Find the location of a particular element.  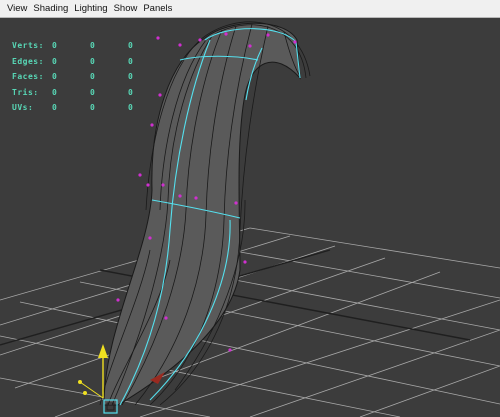

hud-row-uvs: UVs: 0 0 0 is located at coordinates (89, 108).